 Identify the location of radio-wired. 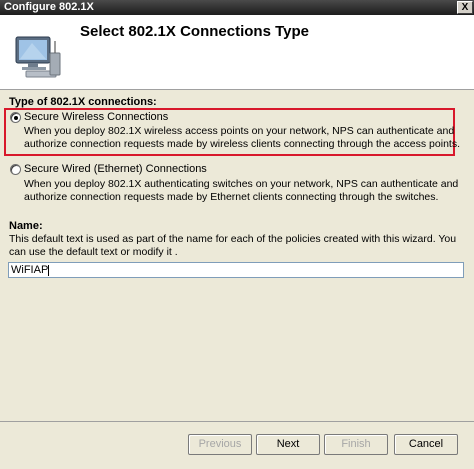
(15, 169).